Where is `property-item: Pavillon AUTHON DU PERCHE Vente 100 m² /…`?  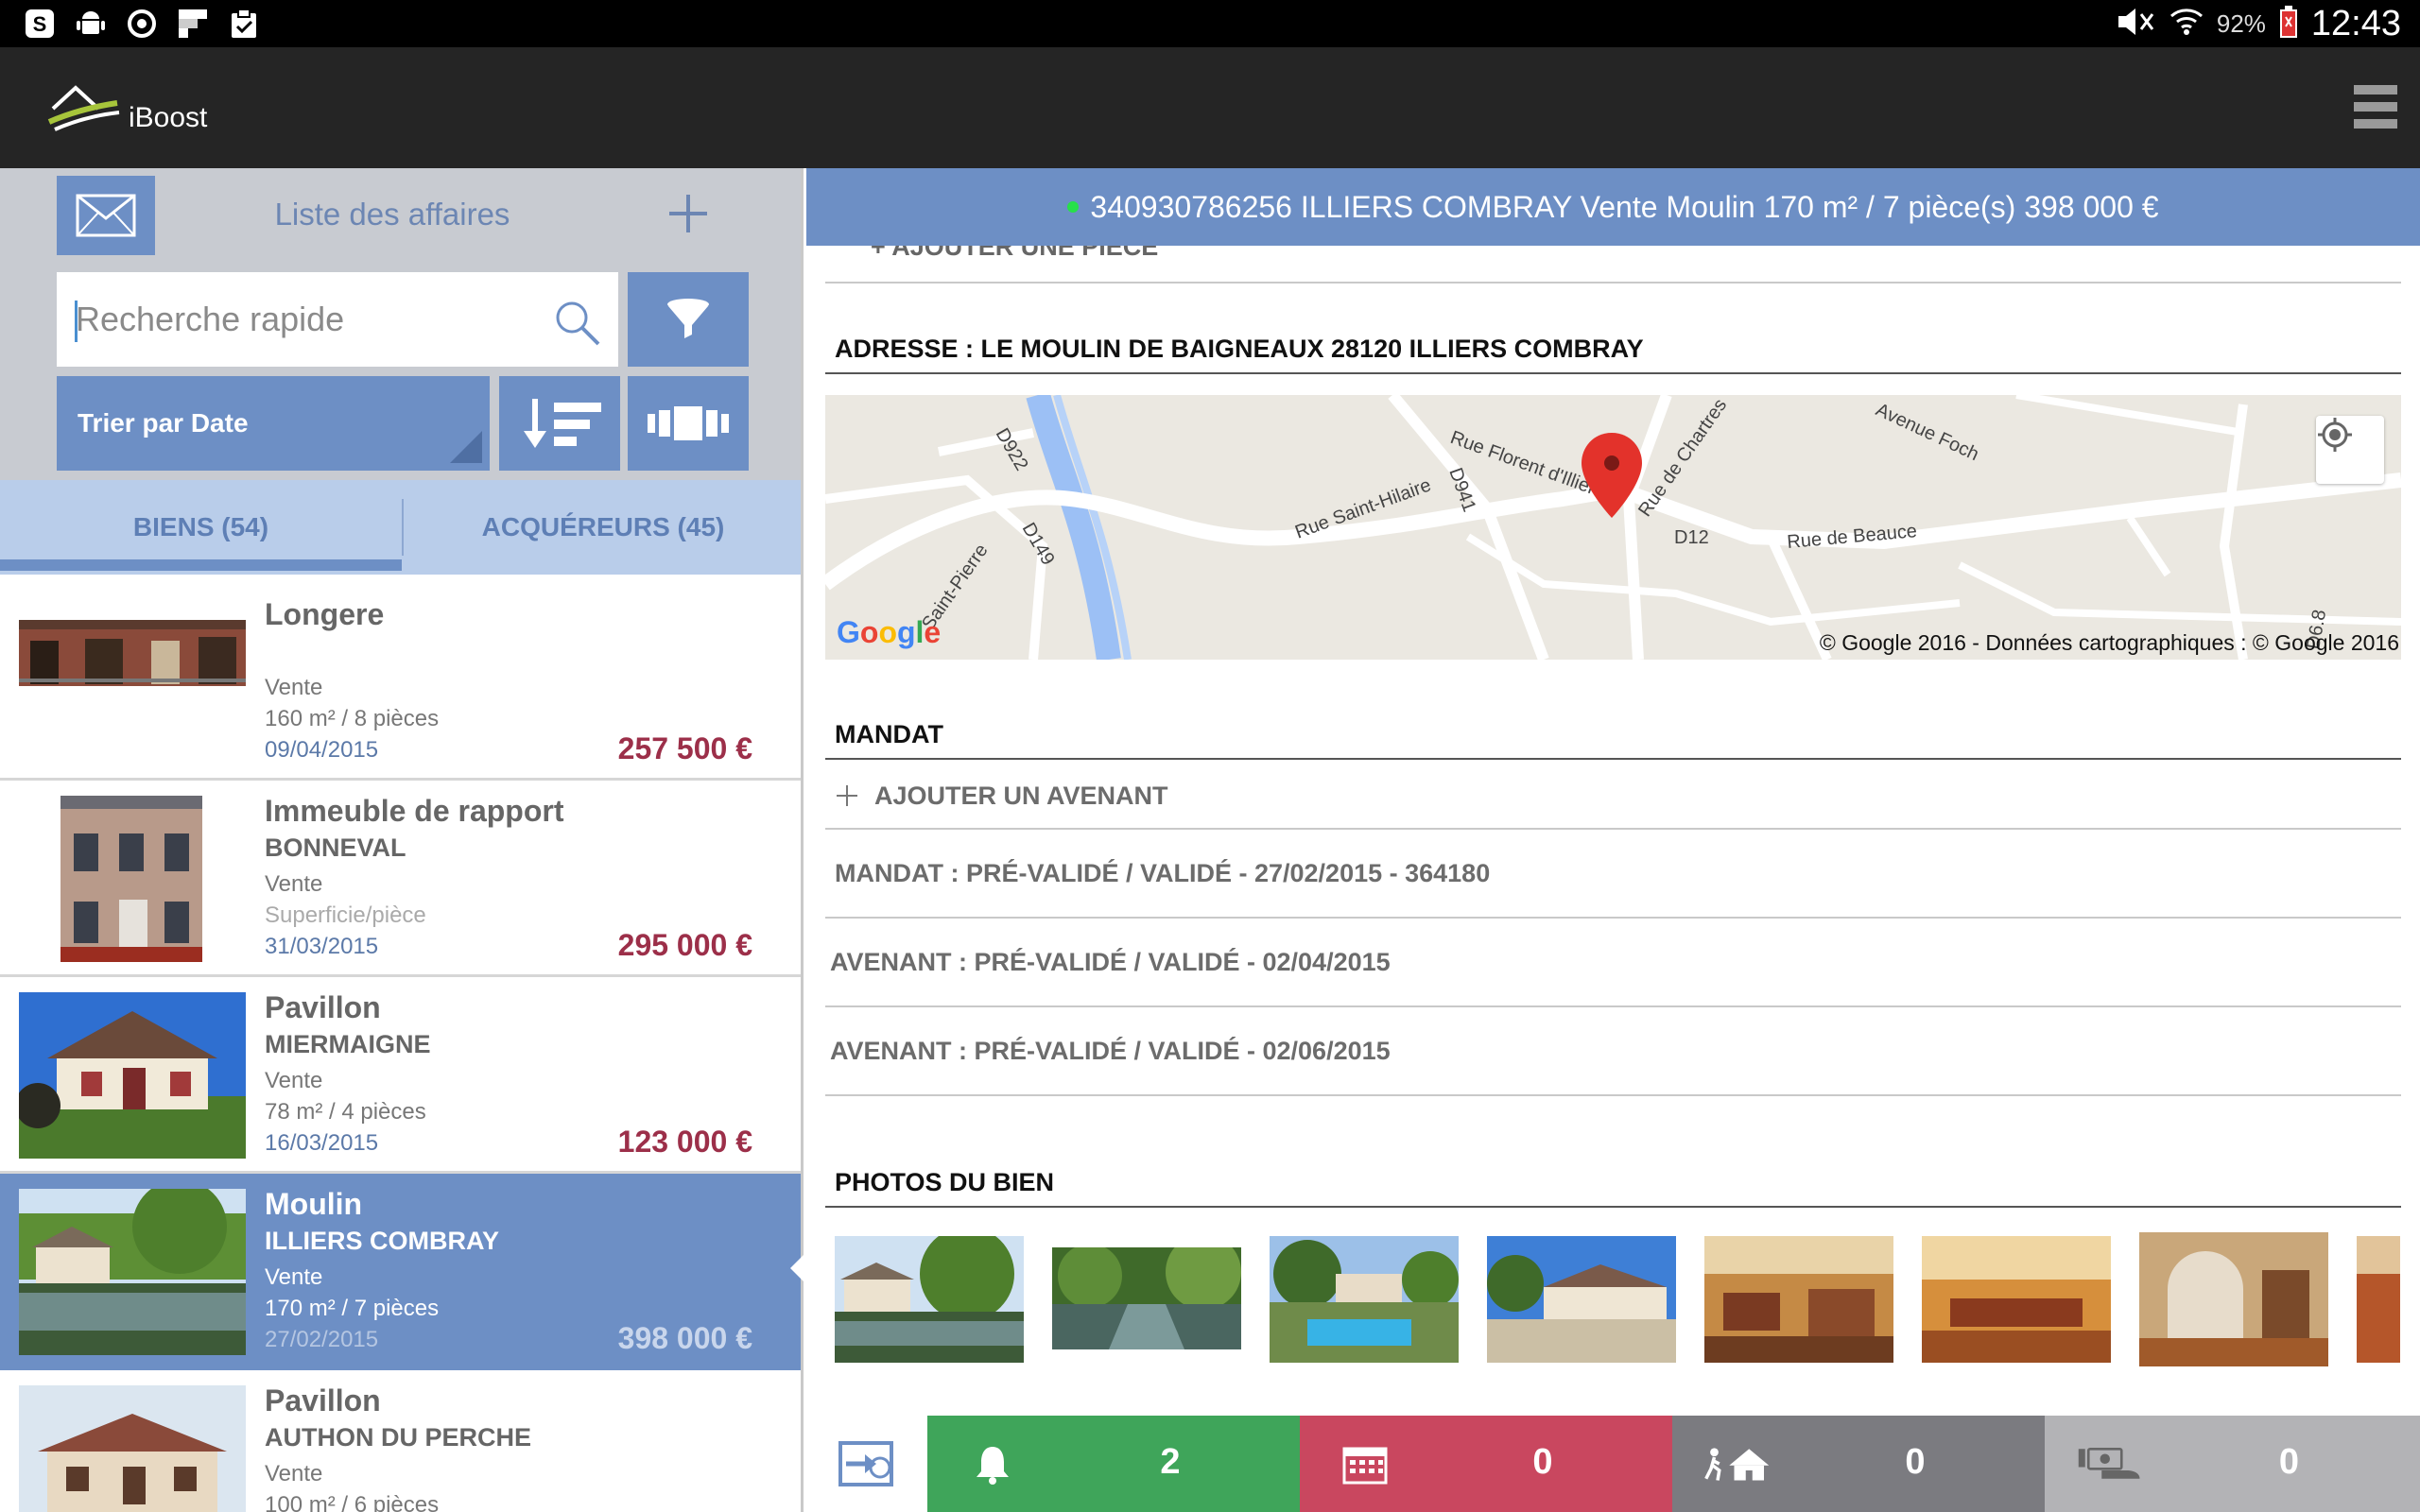 property-item: Pavillon AUTHON DU PERCHE Vente 100 m² /… is located at coordinates (400, 1441).